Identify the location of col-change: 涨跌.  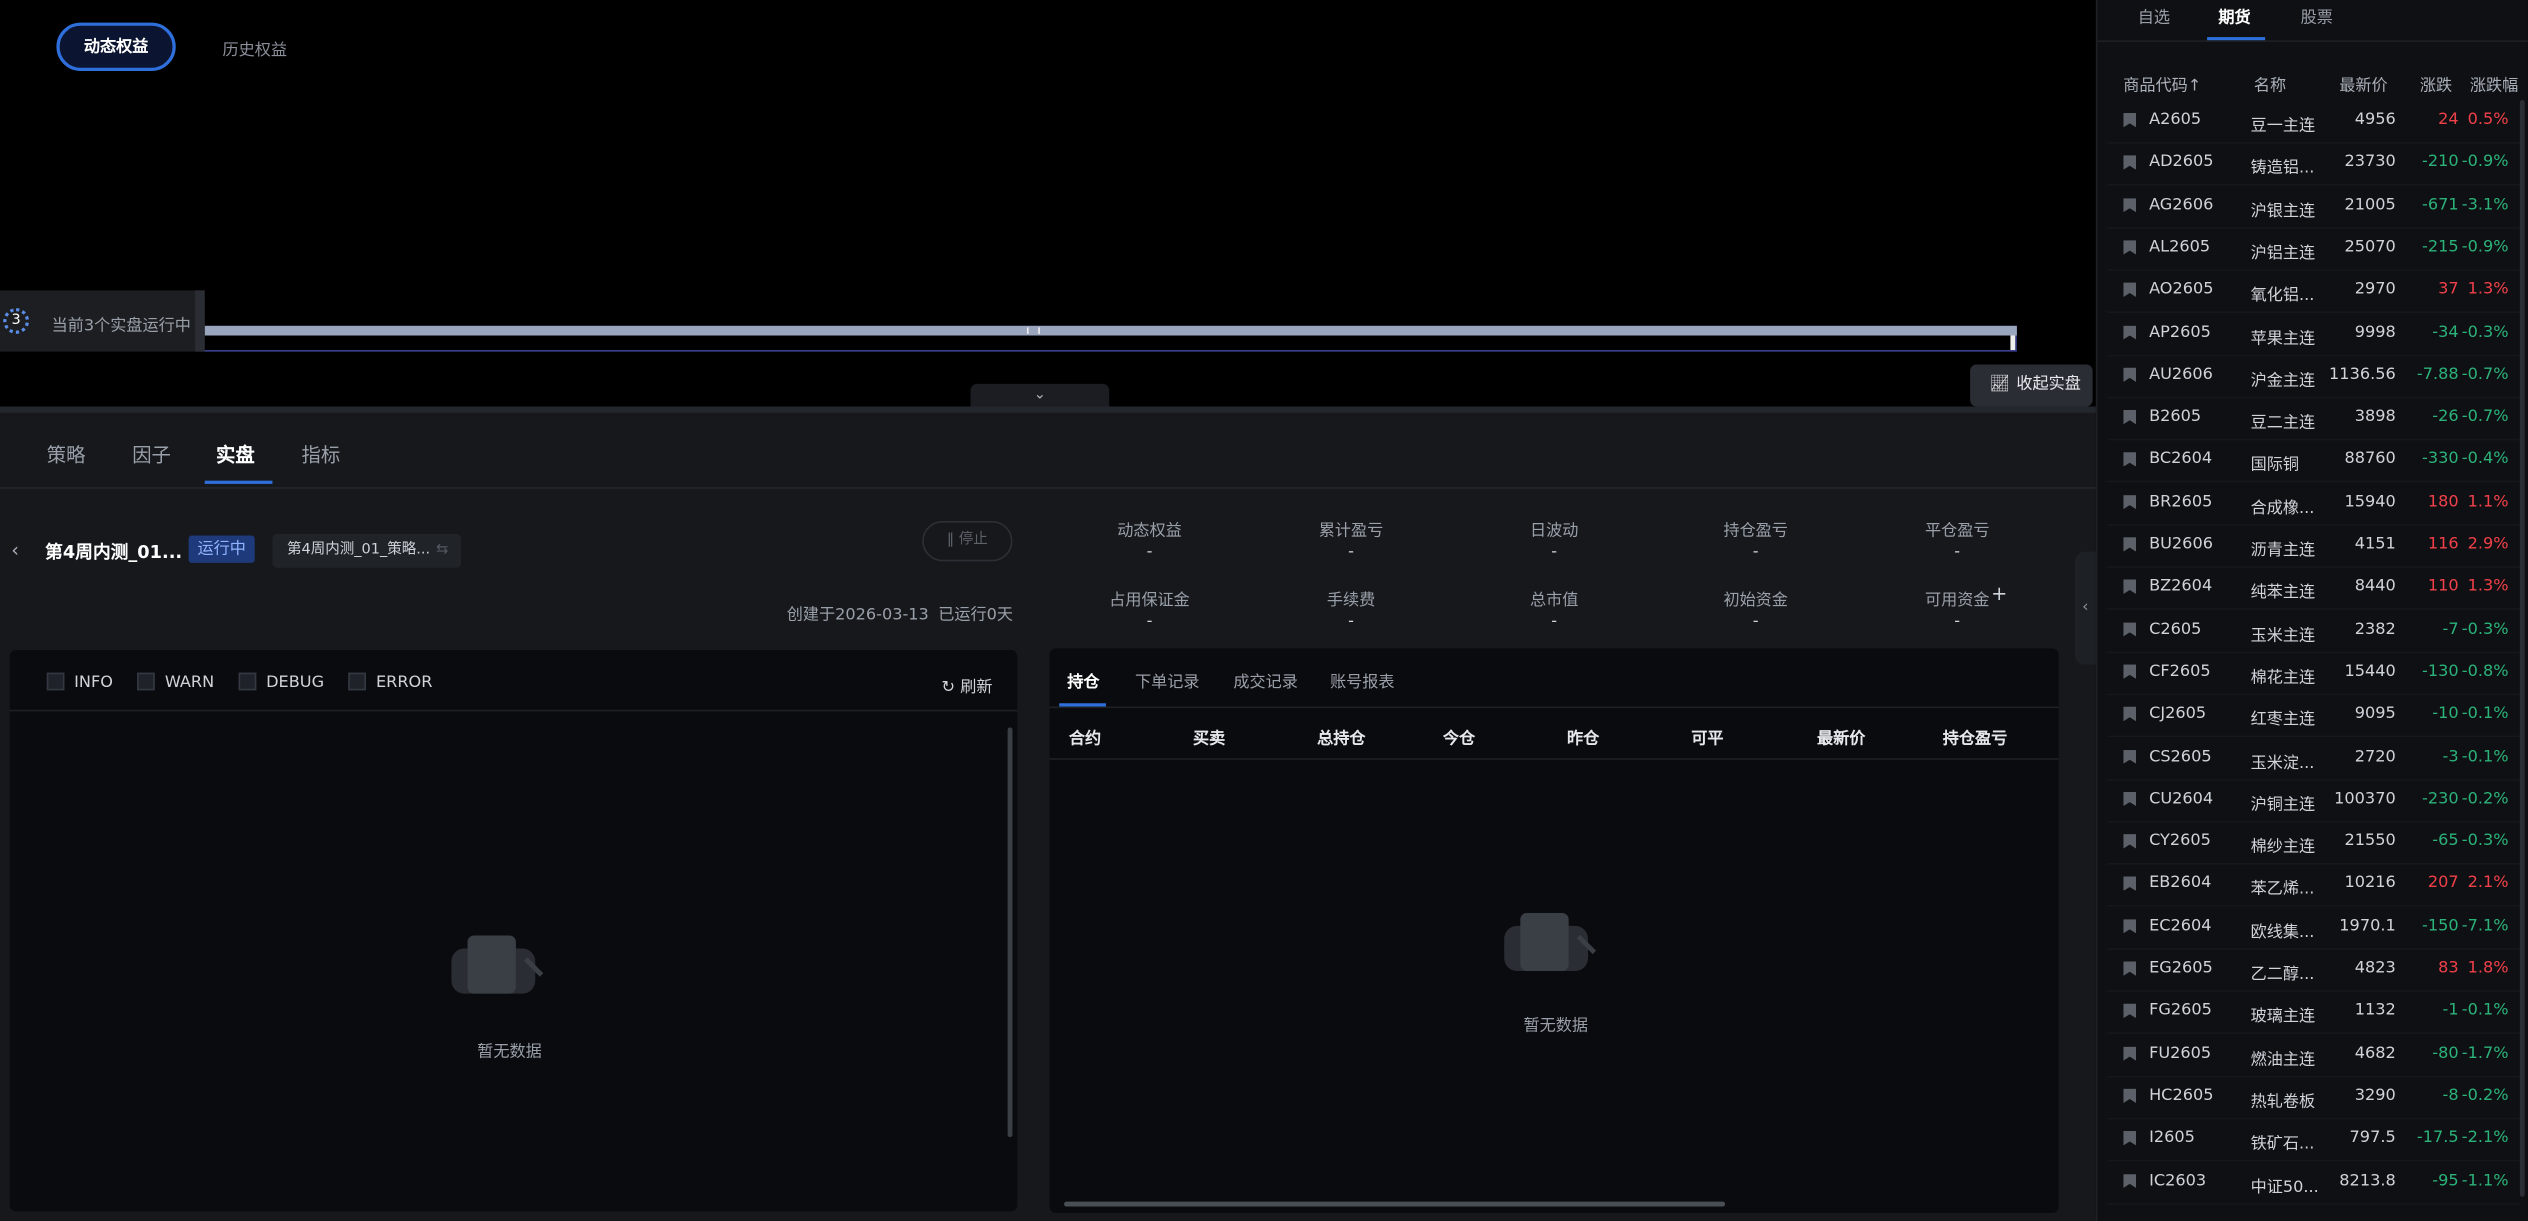
(2436, 83).